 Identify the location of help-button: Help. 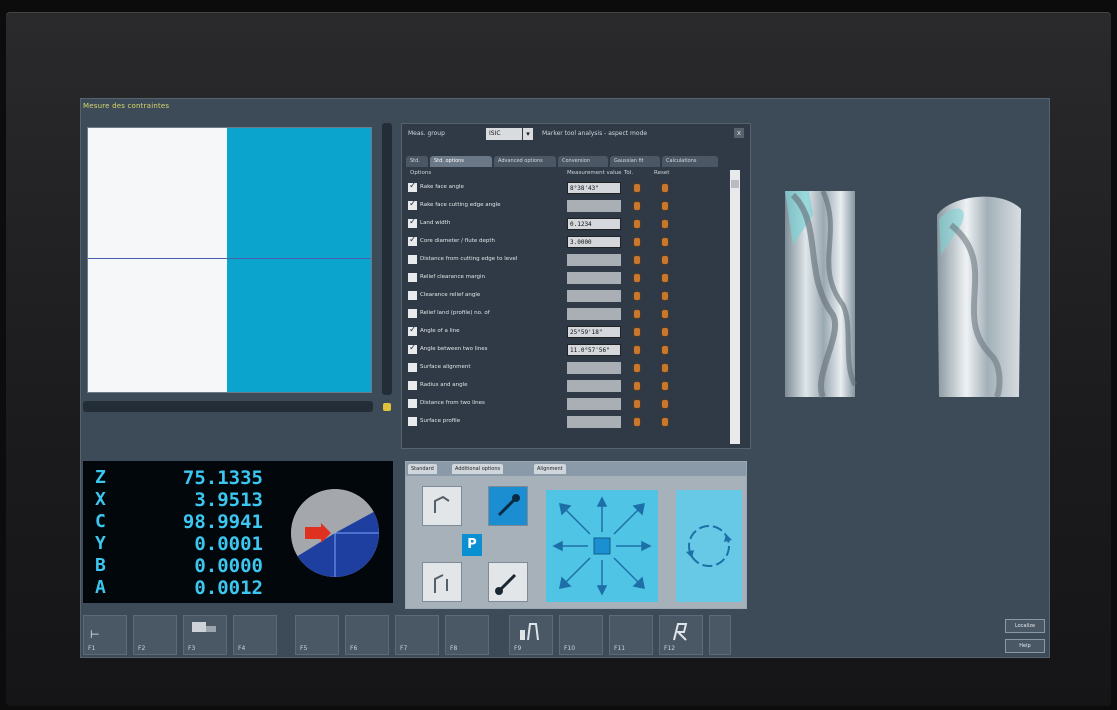
(1025, 646).